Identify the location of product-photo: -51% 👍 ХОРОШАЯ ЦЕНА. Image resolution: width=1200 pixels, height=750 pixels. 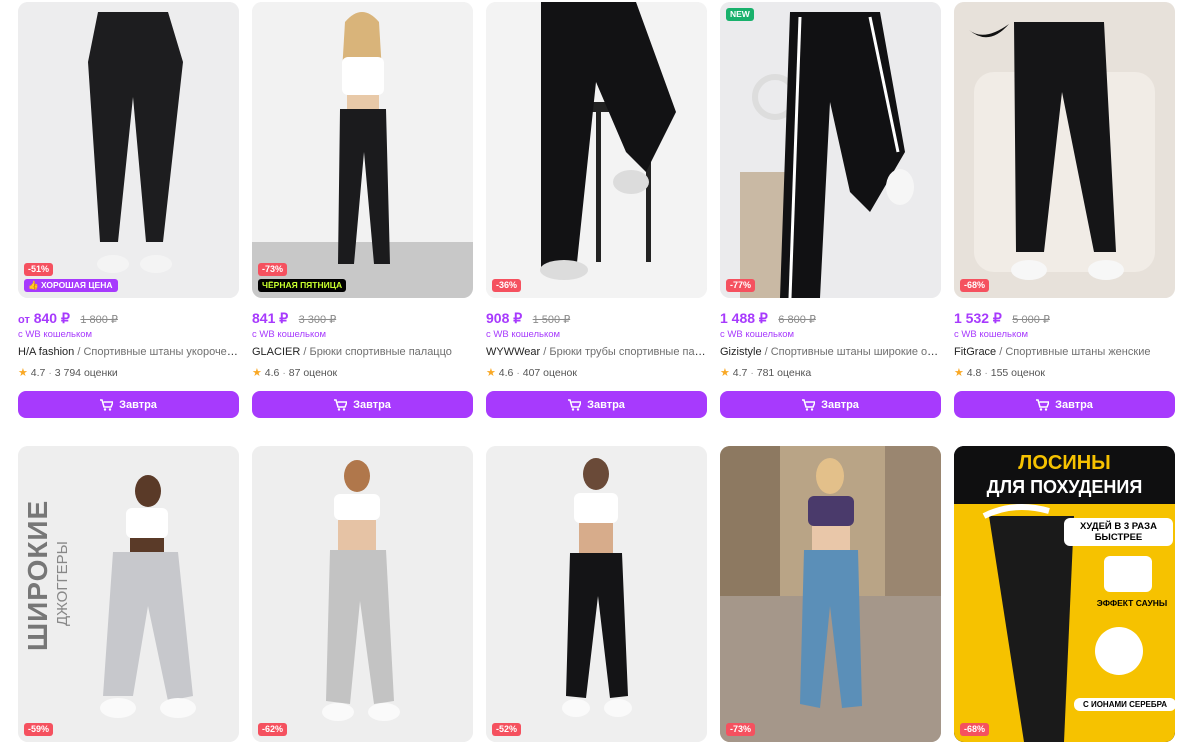
(128, 150).